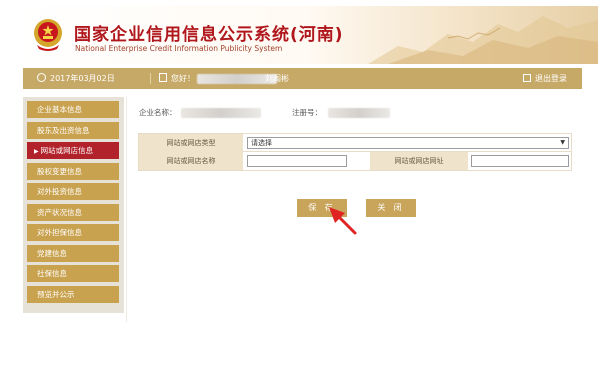 This screenshot has width=605, height=371. Describe the element at coordinates (48, 35) in the screenshot. I see `national-emblem-icon` at that location.